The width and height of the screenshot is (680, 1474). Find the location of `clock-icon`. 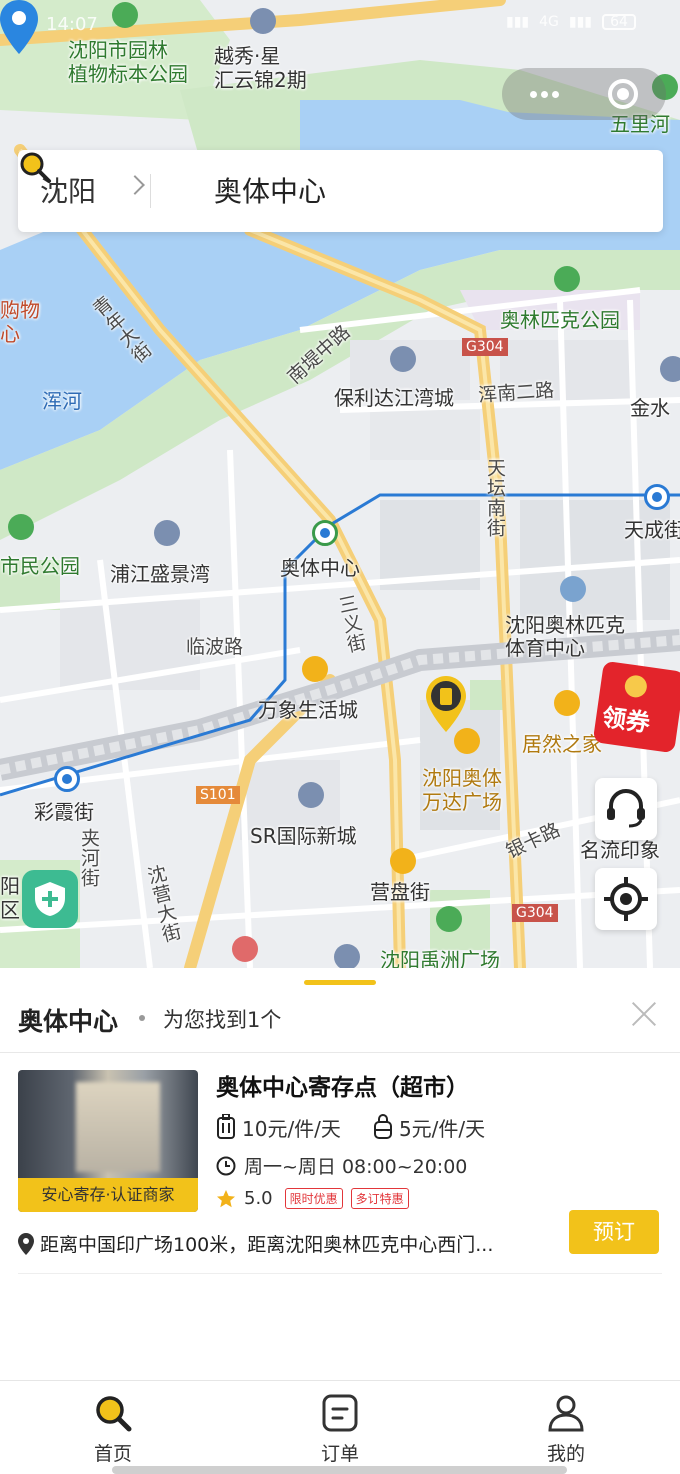

clock-icon is located at coordinates (226, 1165).